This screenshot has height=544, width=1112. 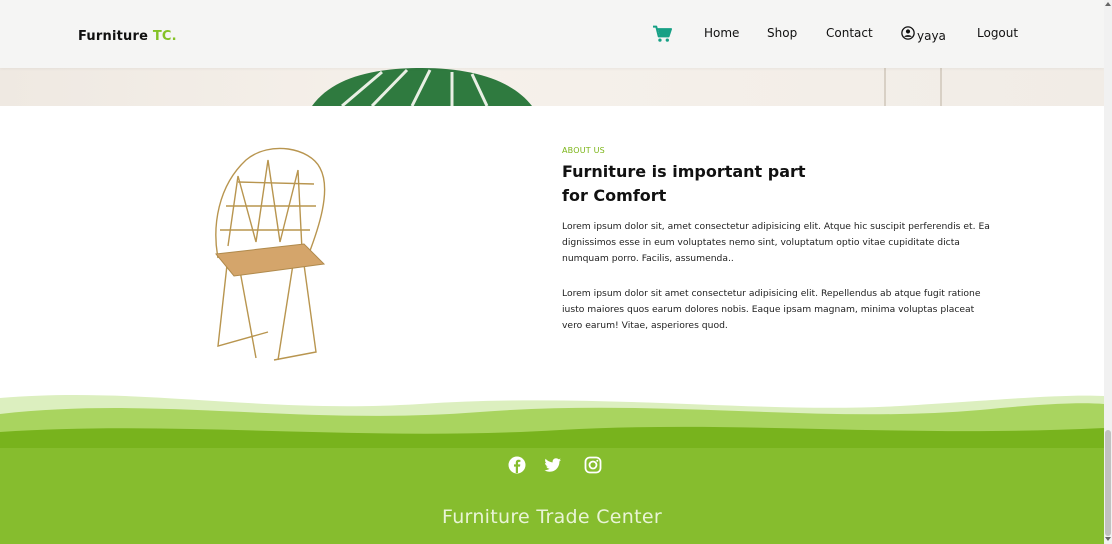 I want to click on plant-leaf-image, so click(x=422, y=87).